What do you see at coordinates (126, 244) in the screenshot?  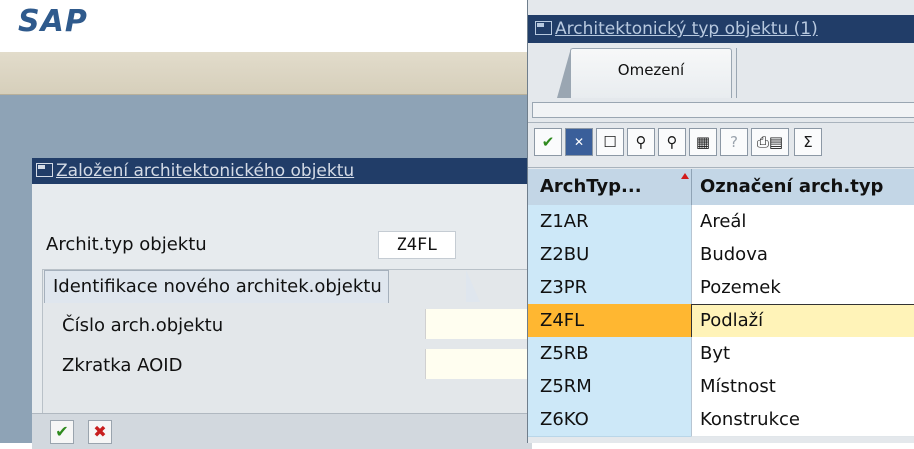 I see `object-type-label: Archit.typ objektu` at bounding box center [126, 244].